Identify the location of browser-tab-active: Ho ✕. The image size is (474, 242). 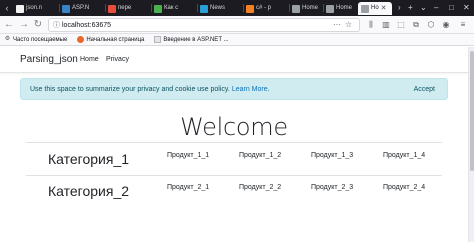
(375, 8).